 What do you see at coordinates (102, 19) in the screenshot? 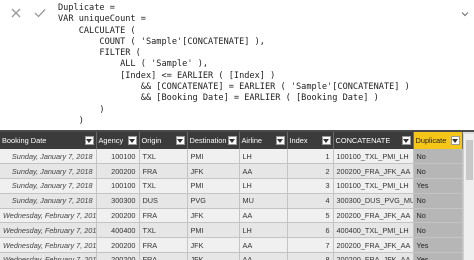
I see `formula-line: VAR uniqueCount =` at bounding box center [102, 19].